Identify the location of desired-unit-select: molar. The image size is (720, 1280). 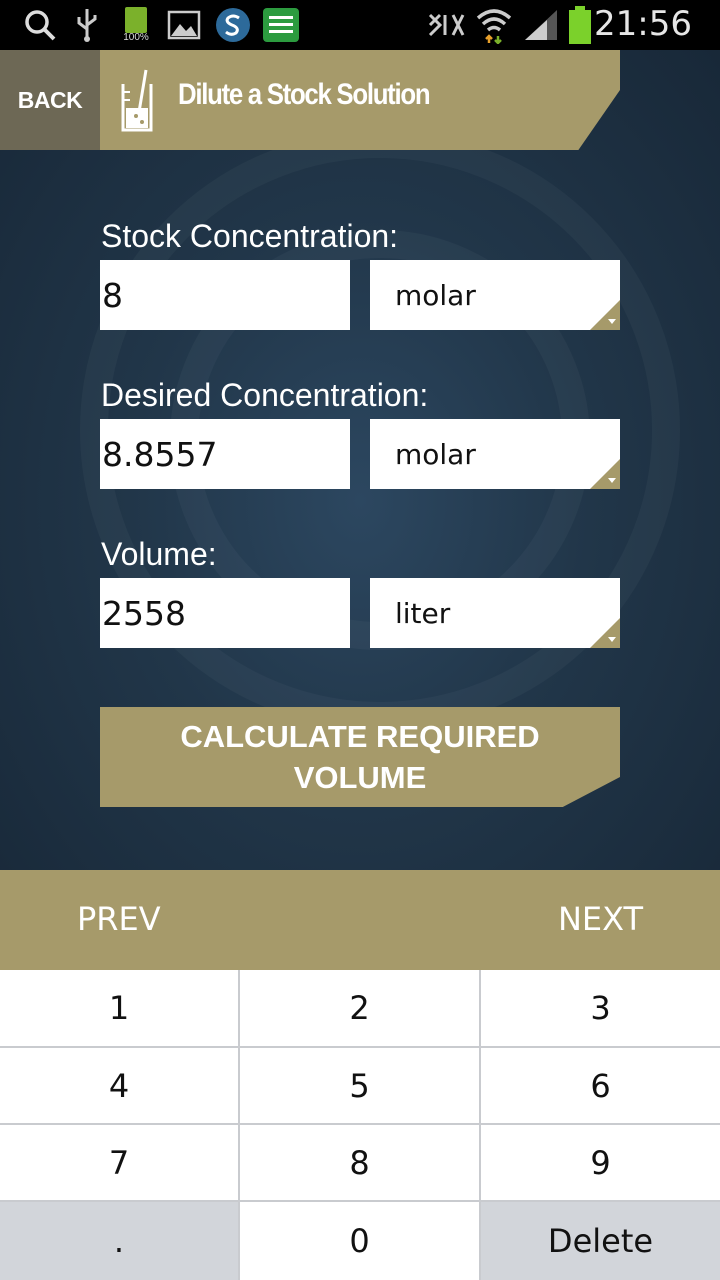
(495, 454).